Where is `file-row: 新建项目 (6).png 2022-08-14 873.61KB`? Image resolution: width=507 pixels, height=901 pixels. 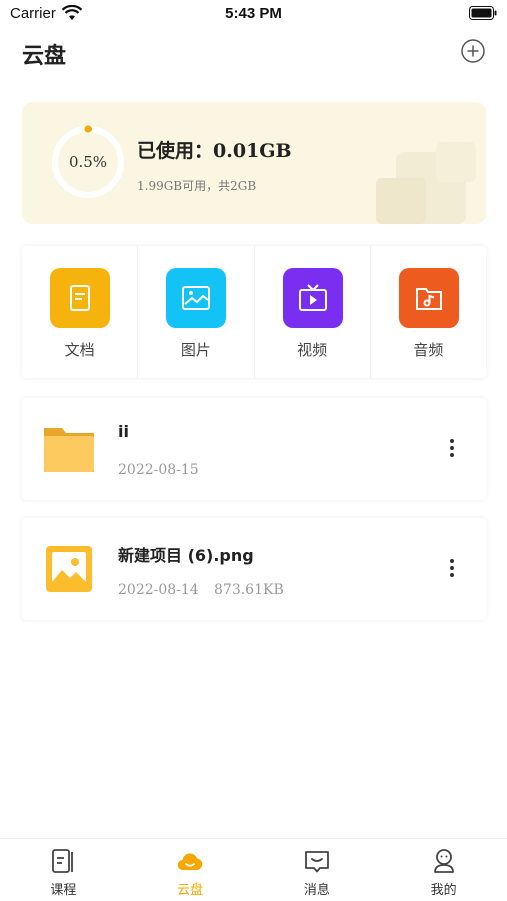
file-row: 新建项目 (6).png 2022-08-14 873.61KB is located at coordinates (254, 569).